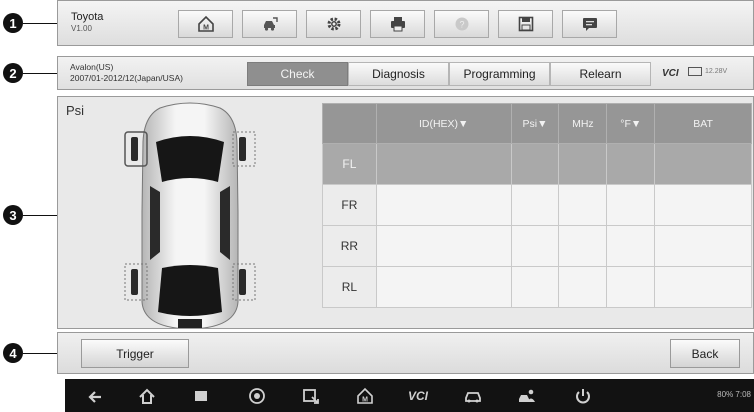 Image resolution: width=754 pixels, height=412 pixels. What do you see at coordinates (705, 353) in the screenshot?
I see `back-button: Back` at bounding box center [705, 353].